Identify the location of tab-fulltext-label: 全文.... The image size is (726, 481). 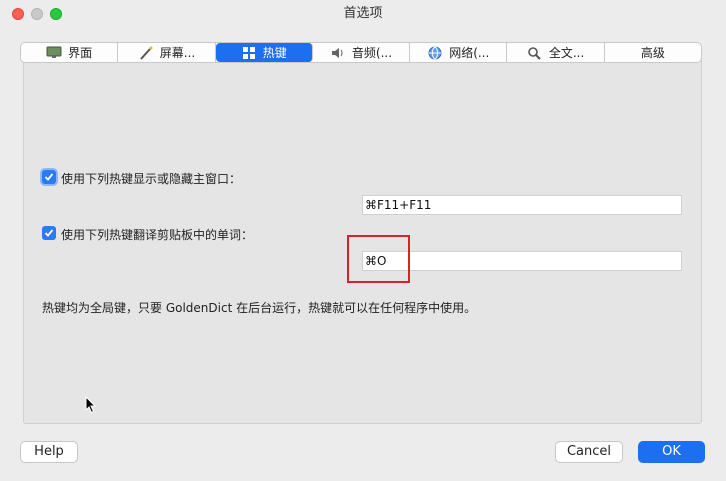
(566, 53).